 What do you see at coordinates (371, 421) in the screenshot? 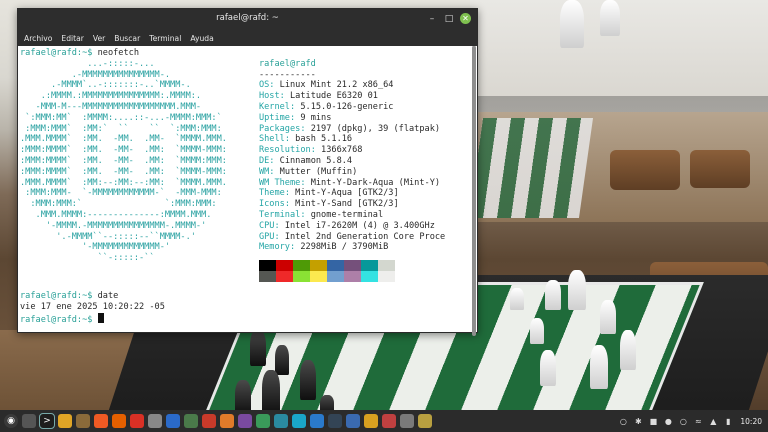
I see `app-pencil-icon` at bounding box center [371, 421].